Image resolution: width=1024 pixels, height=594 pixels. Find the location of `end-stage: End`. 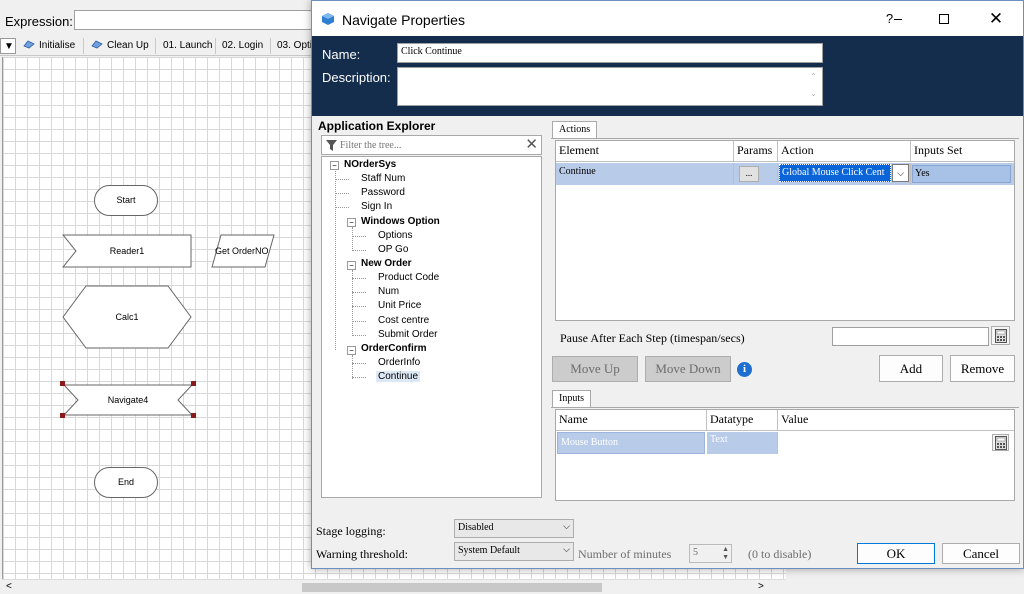

end-stage: End is located at coordinates (126, 482).